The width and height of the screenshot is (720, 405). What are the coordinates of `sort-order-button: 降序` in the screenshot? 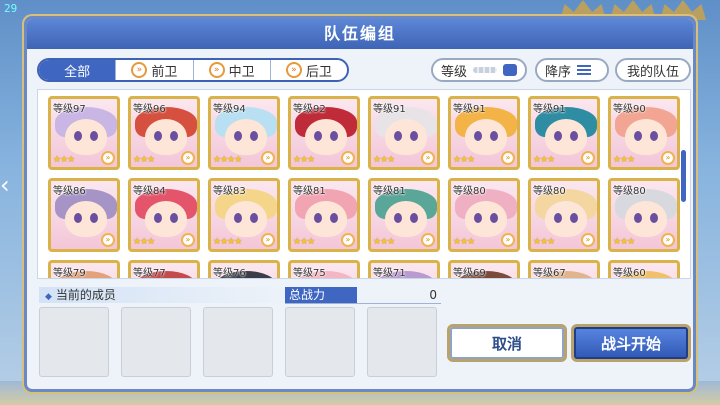 It's located at (572, 70).